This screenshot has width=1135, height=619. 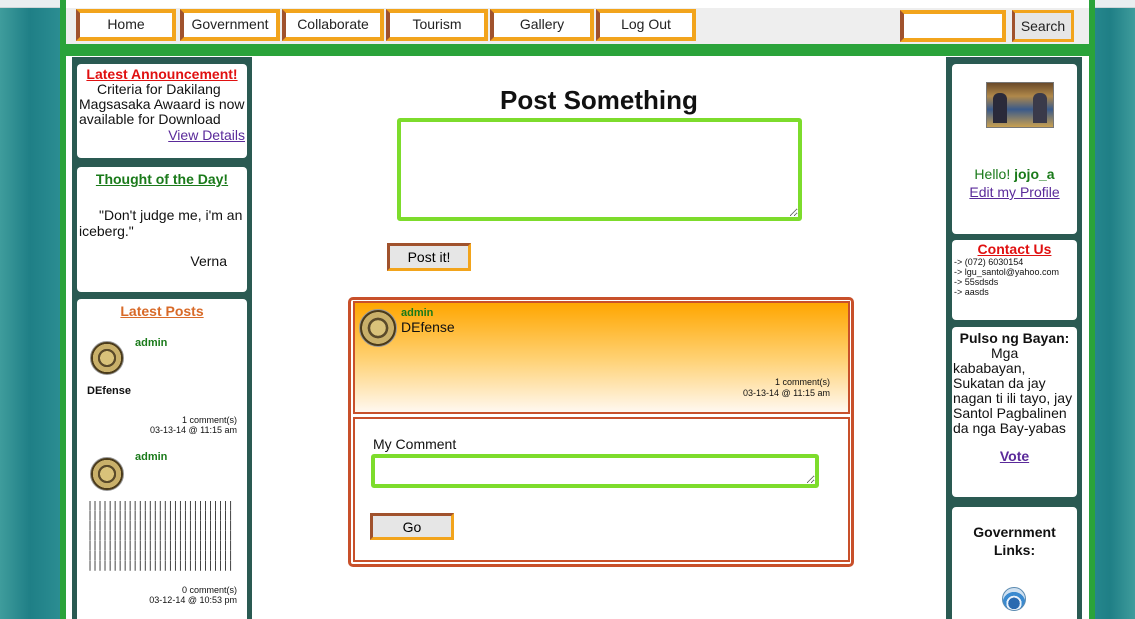 What do you see at coordinates (595, 471) in the screenshot?
I see `comment-textarea` at bounding box center [595, 471].